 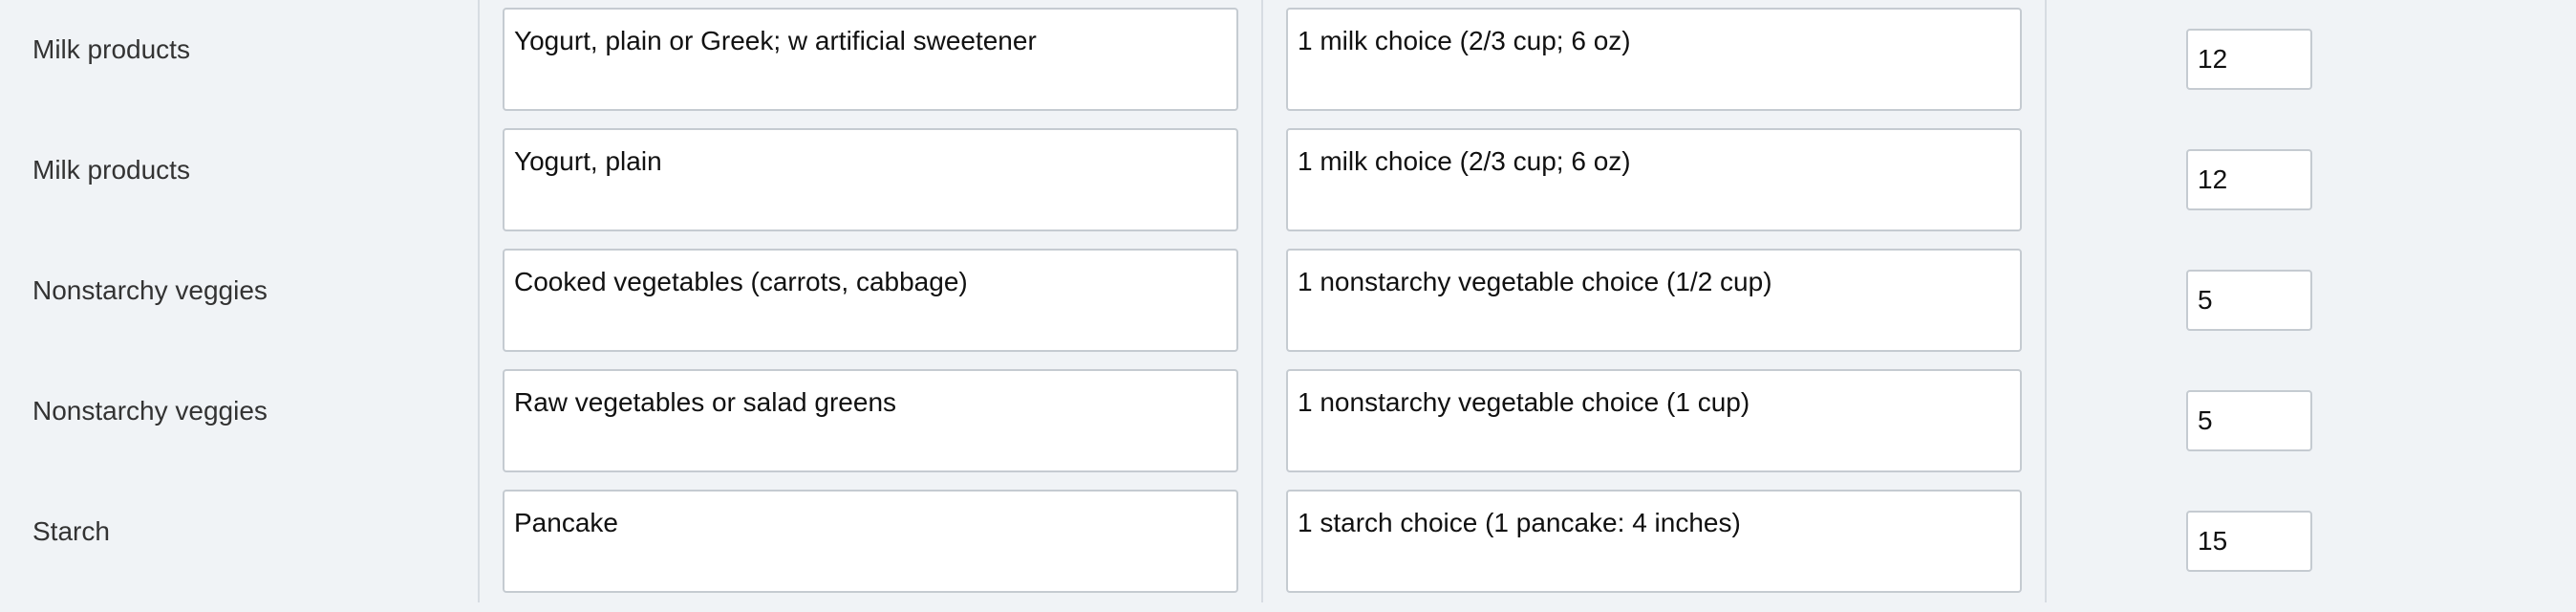 What do you see at coordinates (1654, 421) in the screenshot?
I see `serving-size-field: 1 nonstarchy vegetable choice (1 cup)` at bounding box center [1654, 421].